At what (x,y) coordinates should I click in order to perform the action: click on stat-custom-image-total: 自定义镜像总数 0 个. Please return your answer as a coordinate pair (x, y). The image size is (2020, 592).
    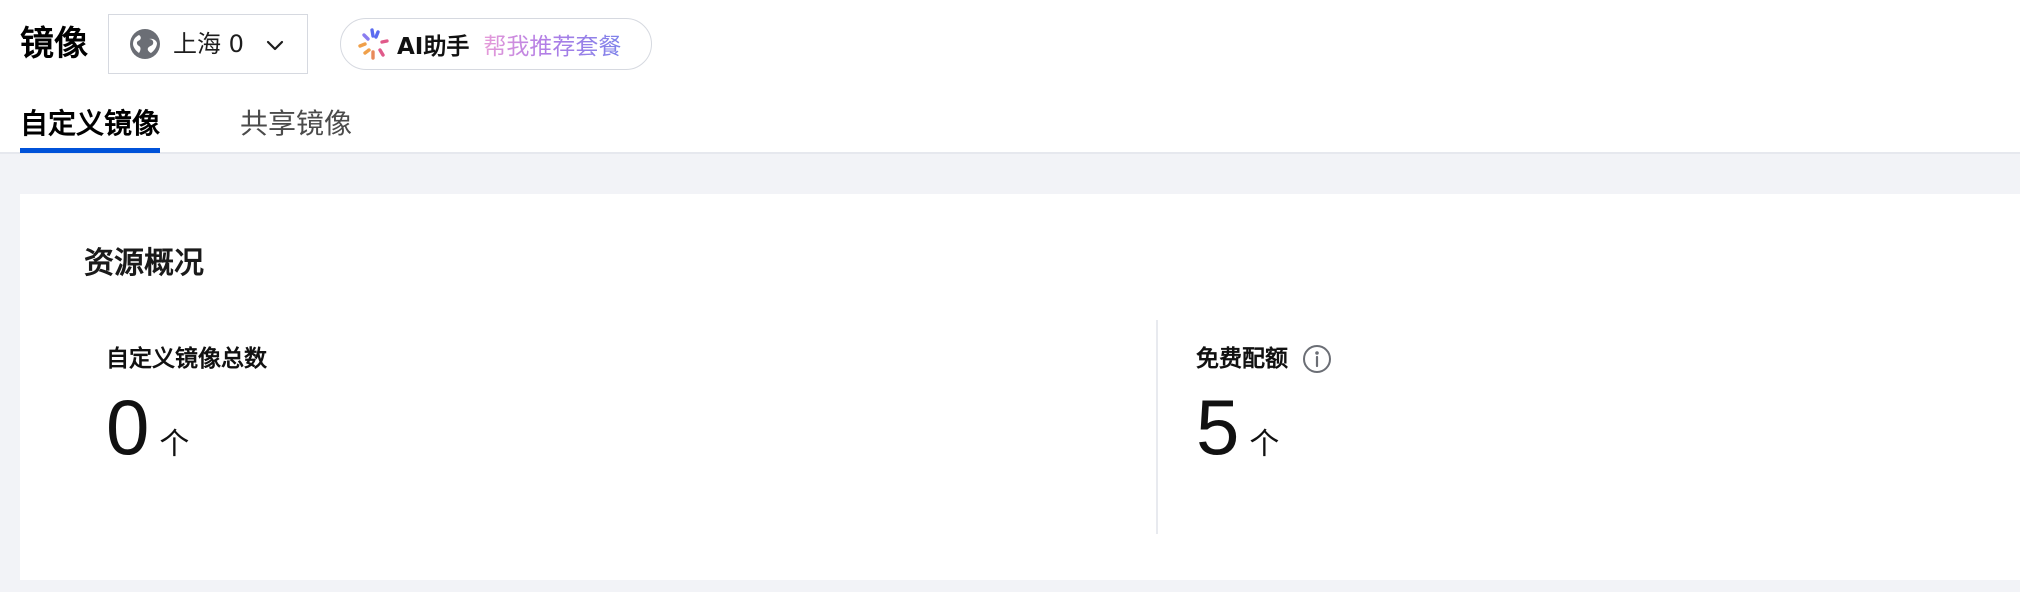
    Looking at the image, I should click on (186, 407).